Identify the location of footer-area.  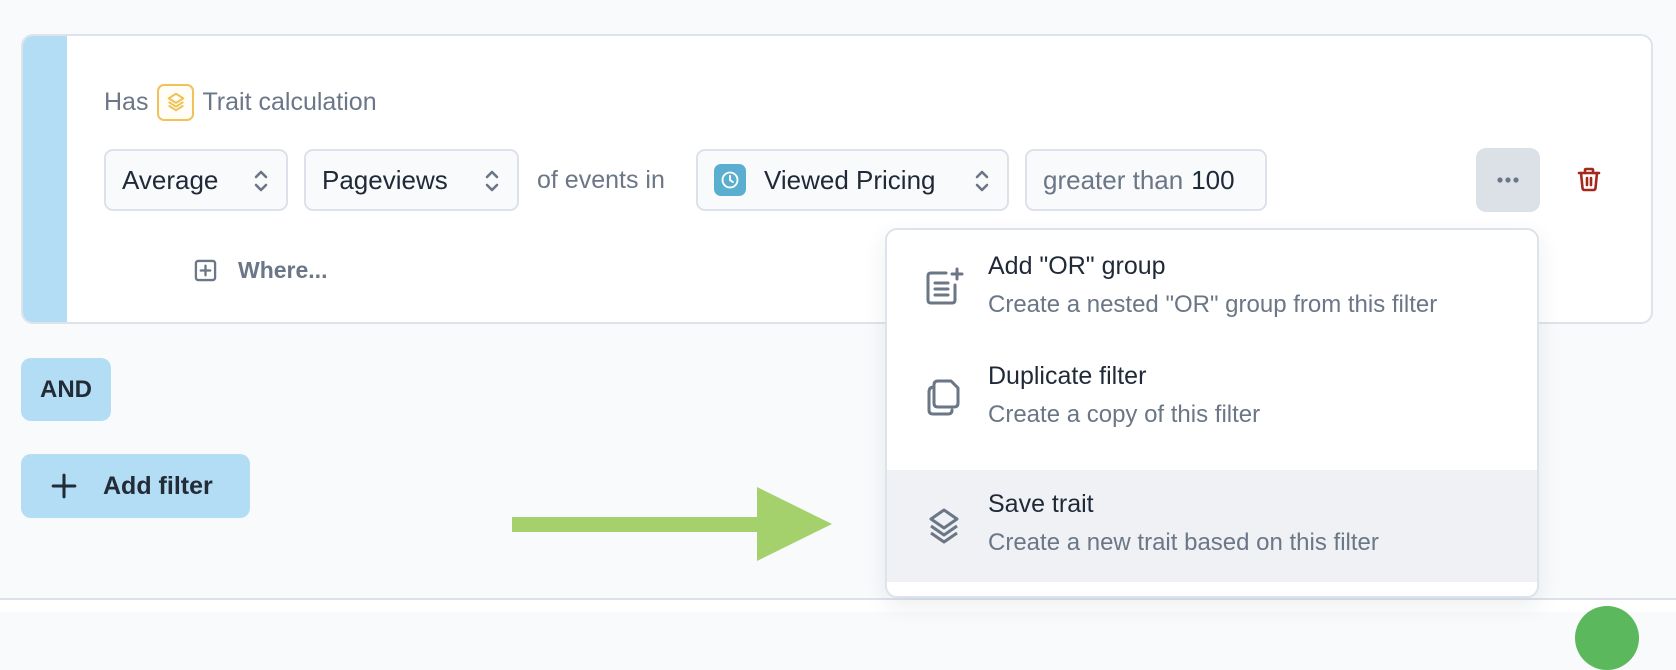
(838, 606).